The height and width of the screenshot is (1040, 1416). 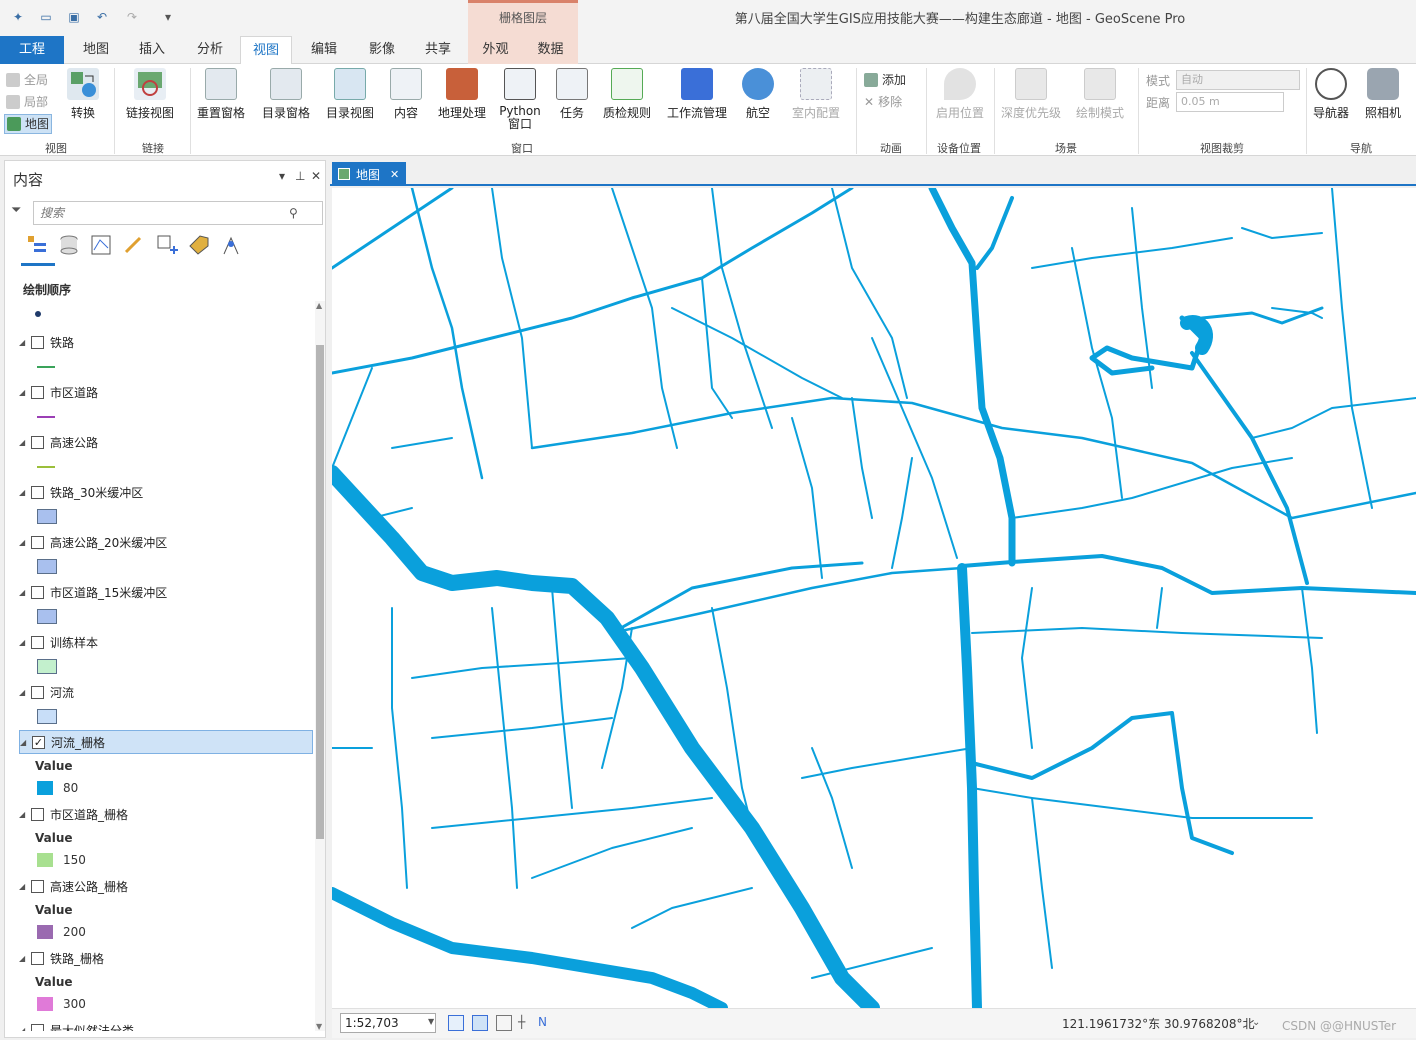 I want to click on tab-insert: 插入, so click(x=152, y=50).